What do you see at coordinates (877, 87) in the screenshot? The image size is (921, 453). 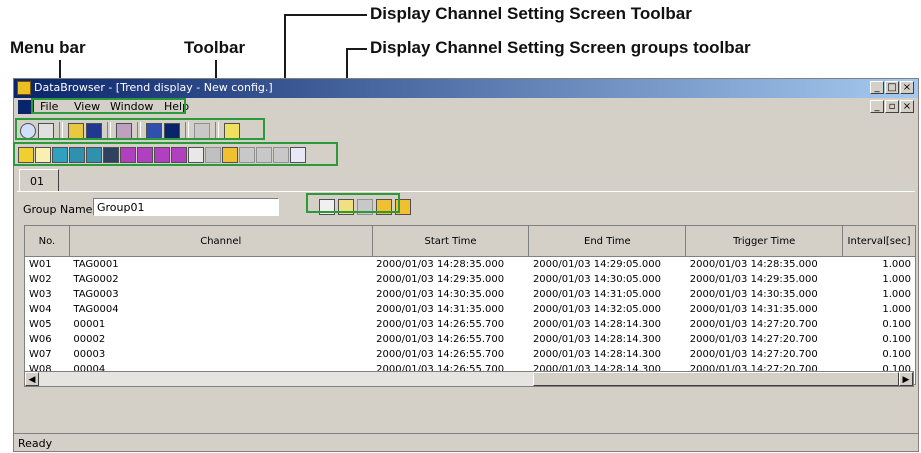 I see `minimize-button: _` at bounding box center [877, 87].